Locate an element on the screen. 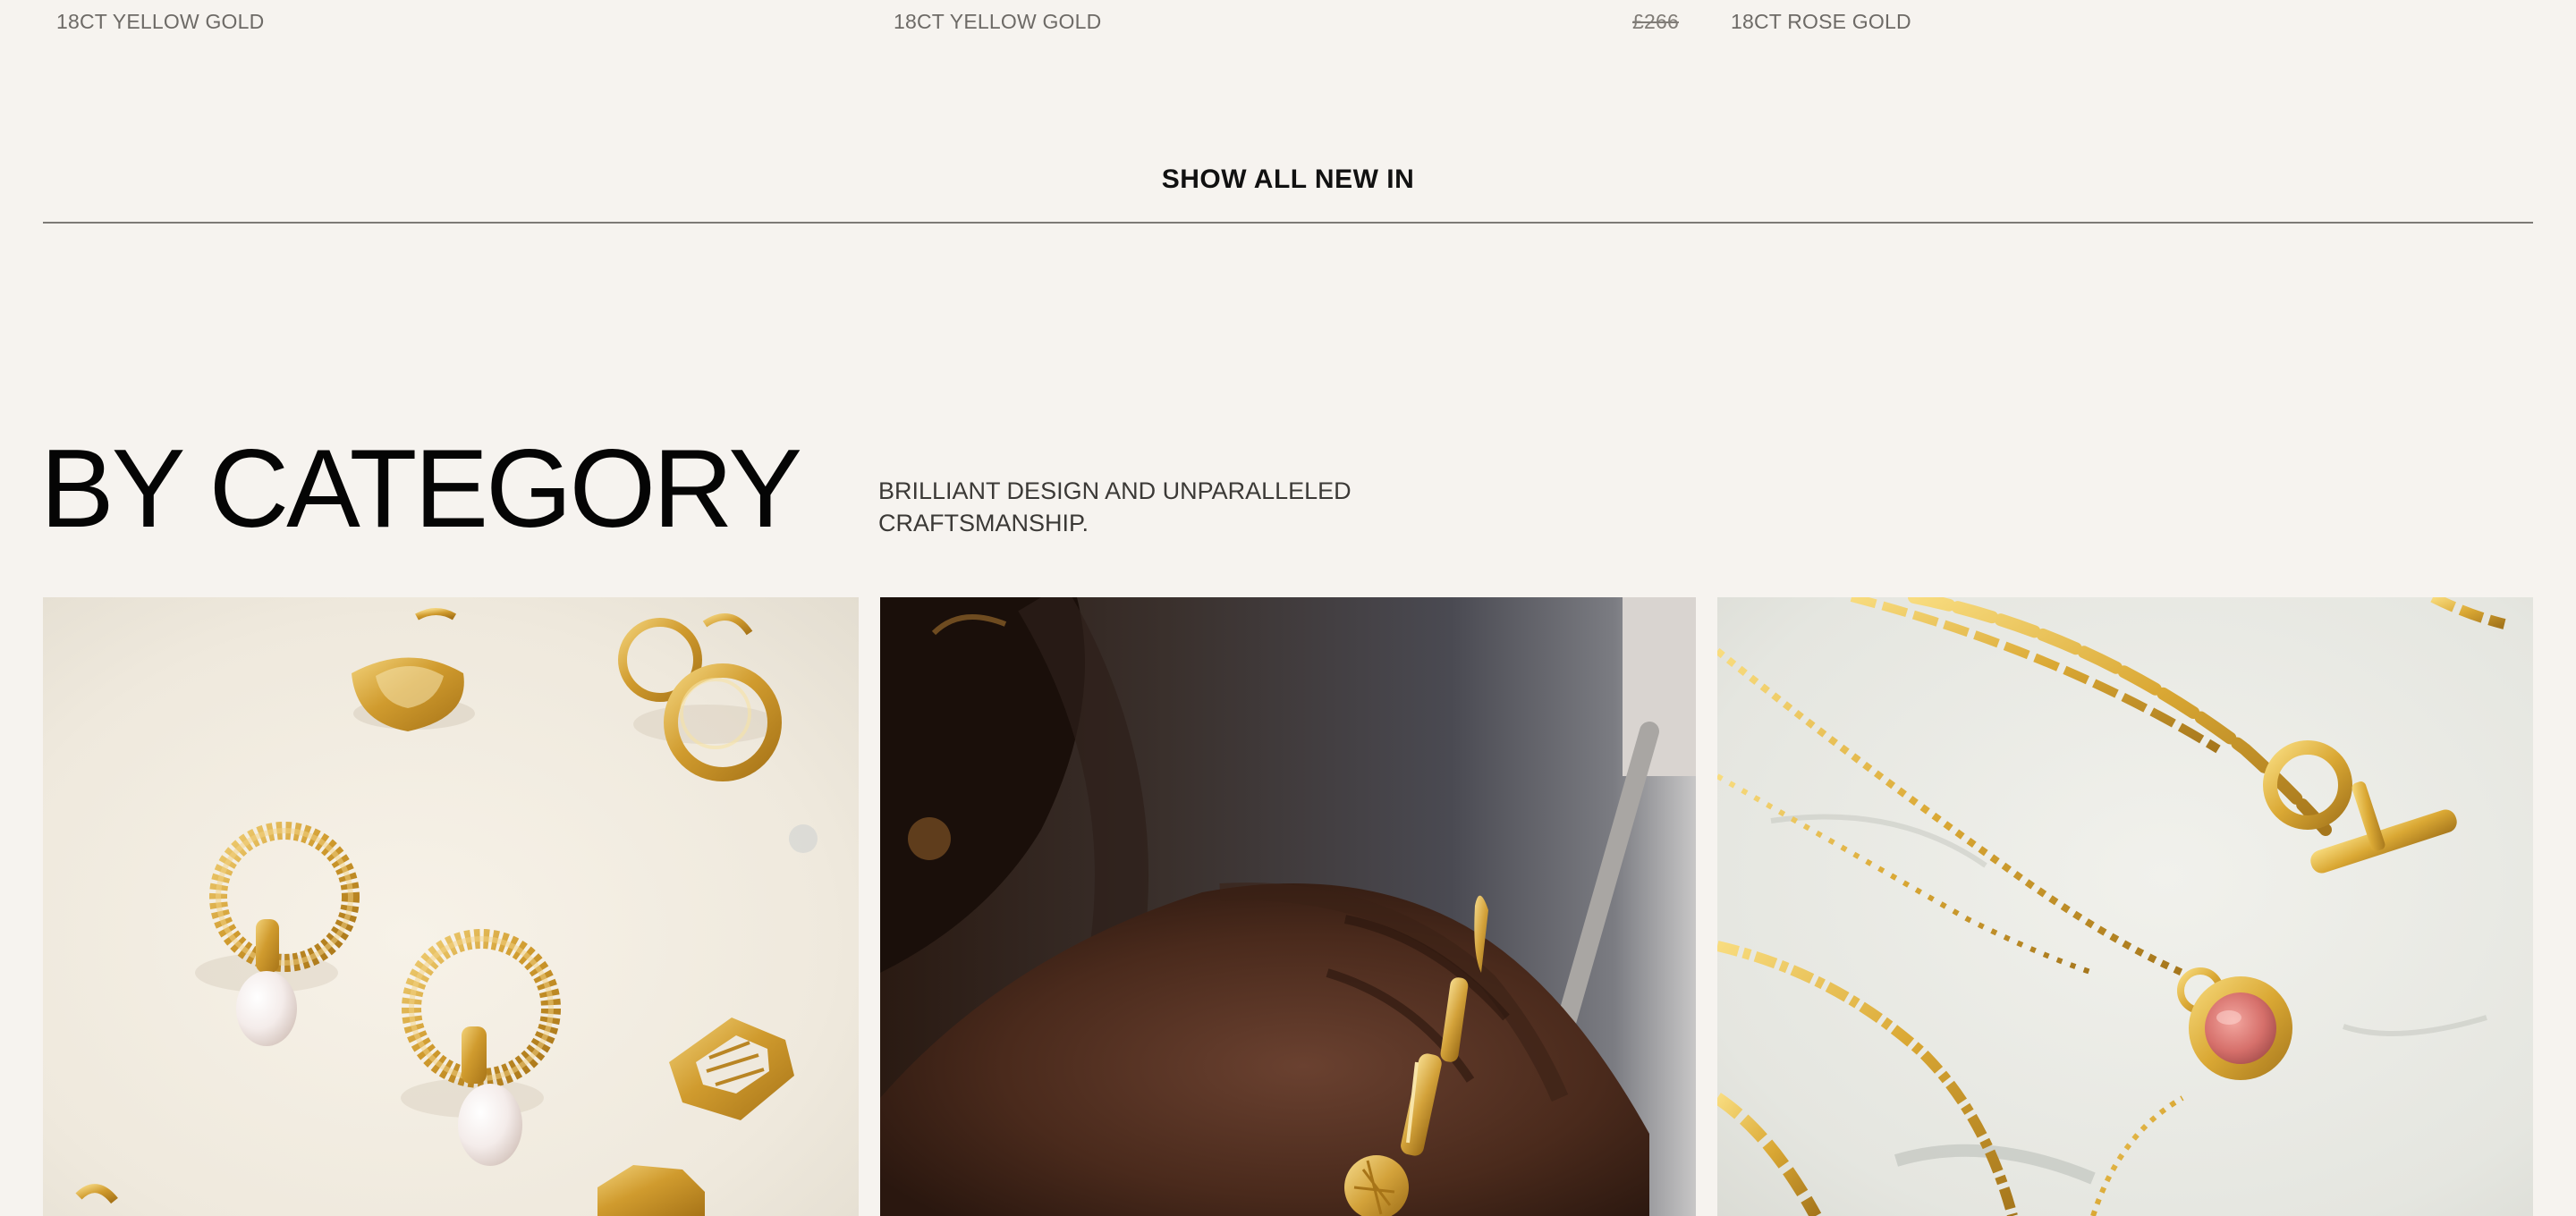 The image size is (2576, 1216). show-all-new-in-link: SHOW ALL NEW IN is located at coordinates (1288, 188).